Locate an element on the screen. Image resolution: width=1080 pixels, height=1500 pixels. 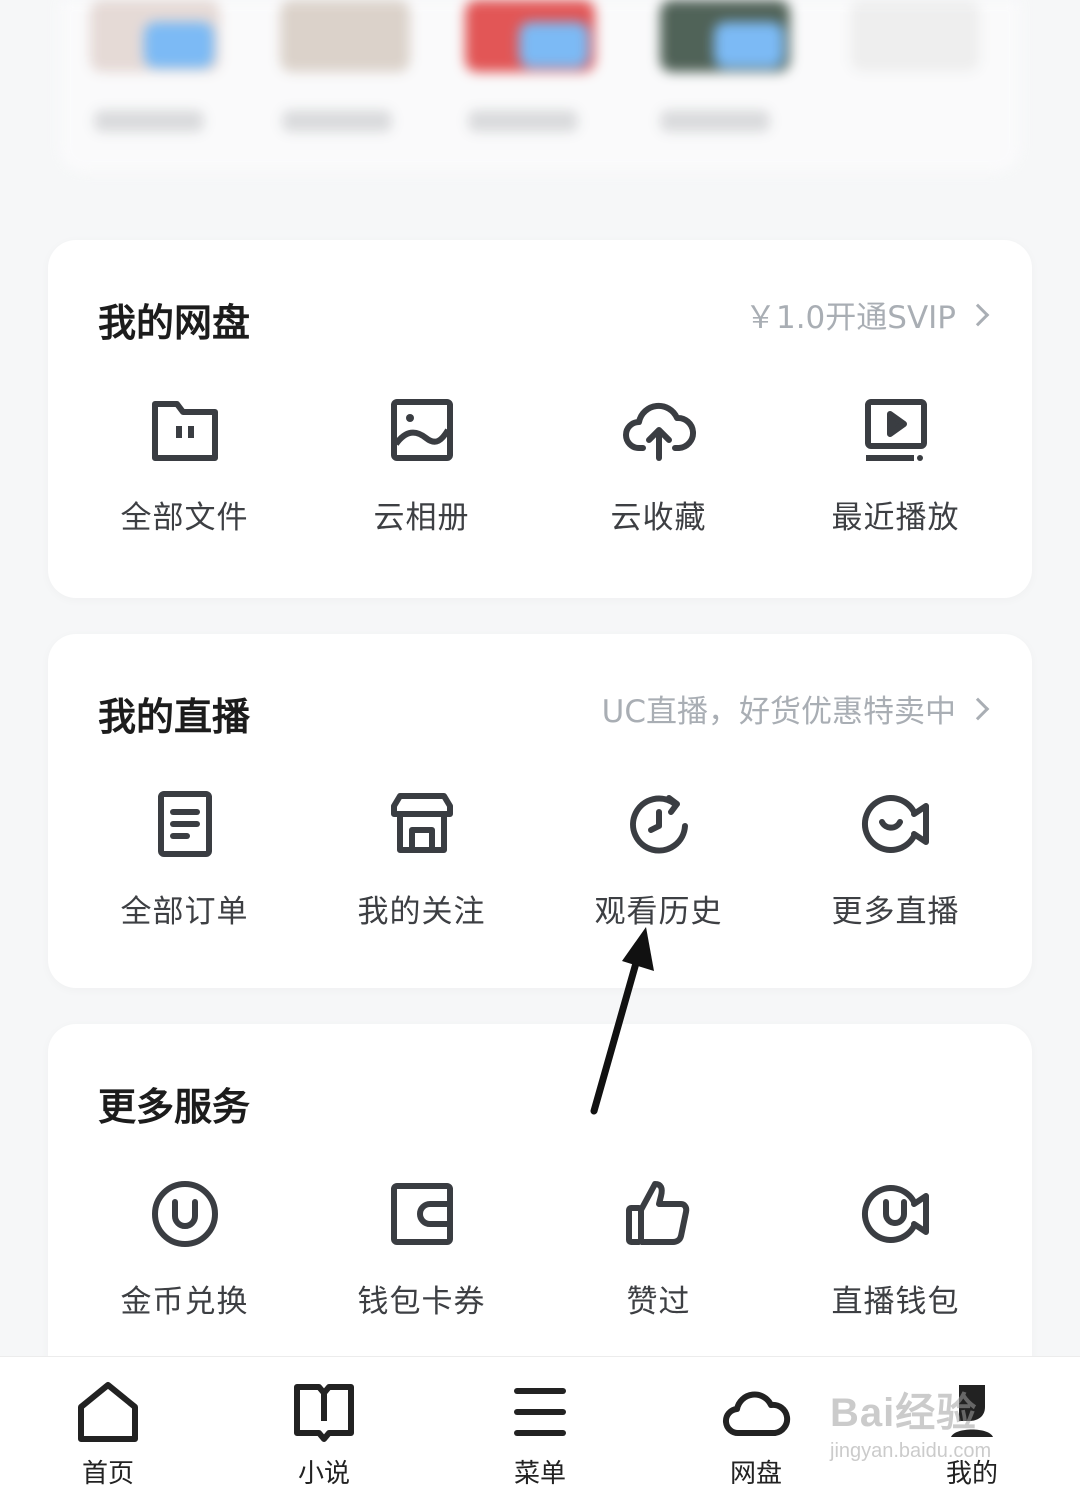
folder-icon is located at coordinates (184, 431).